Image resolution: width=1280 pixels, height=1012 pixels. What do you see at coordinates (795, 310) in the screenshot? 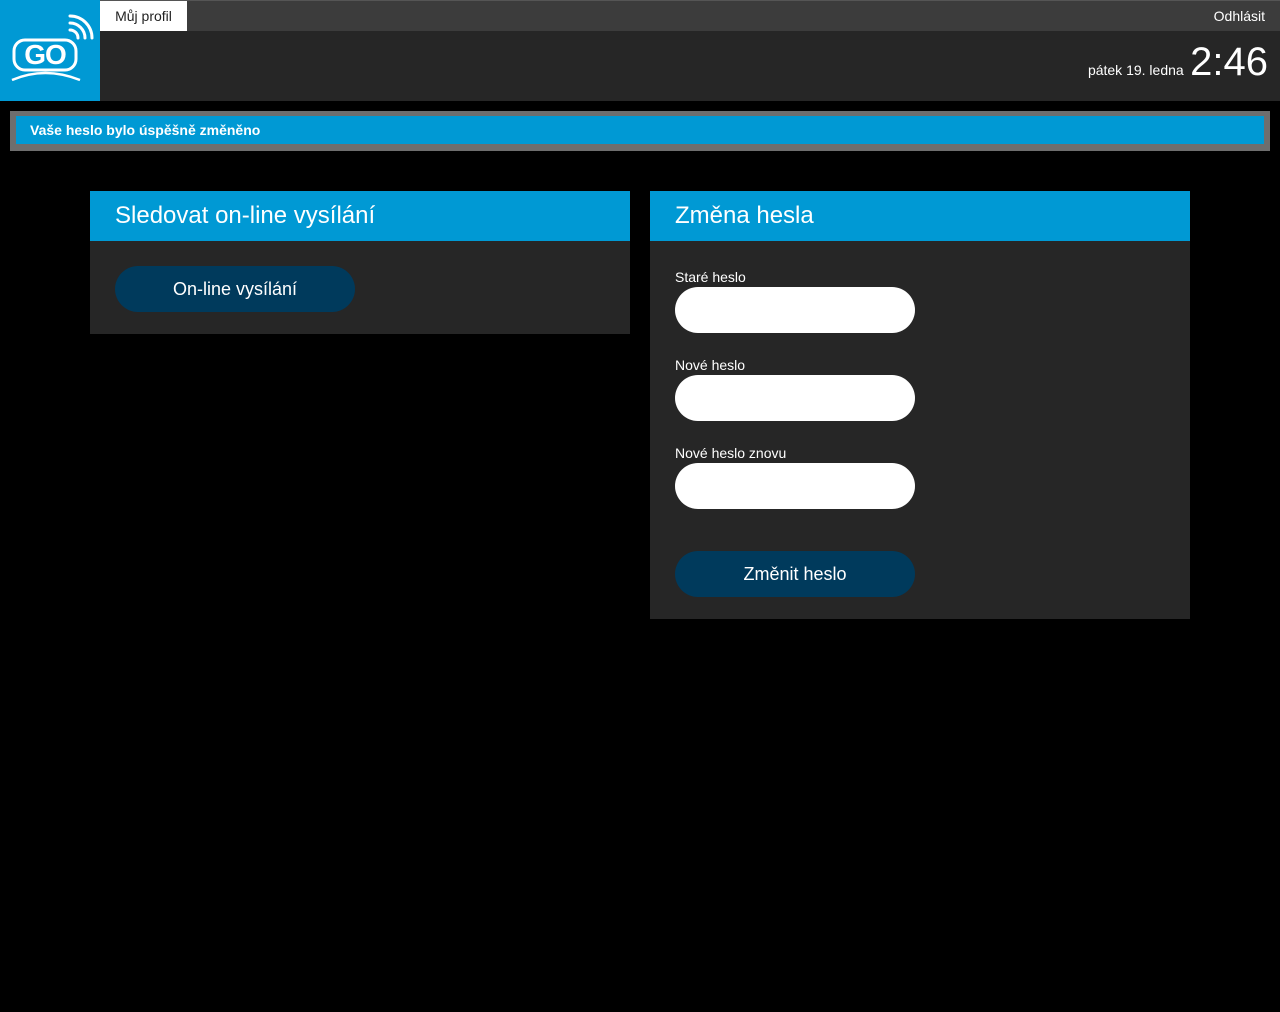
I see `old-password-field` at bounding box center [795, 310].